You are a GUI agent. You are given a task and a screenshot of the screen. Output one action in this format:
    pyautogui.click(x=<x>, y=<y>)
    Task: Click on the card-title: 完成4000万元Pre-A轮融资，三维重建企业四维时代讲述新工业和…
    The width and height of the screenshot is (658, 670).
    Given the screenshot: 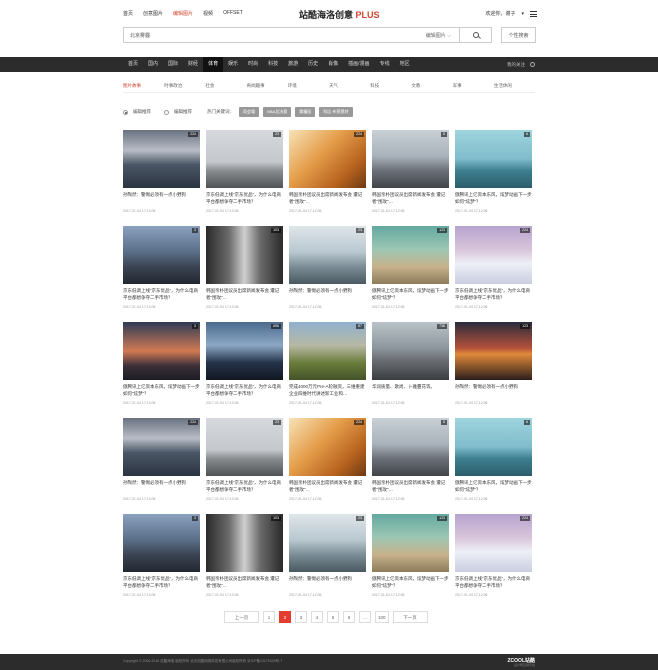 What is the action you would take?
    pyautogui.click(x=327, y=390)
    